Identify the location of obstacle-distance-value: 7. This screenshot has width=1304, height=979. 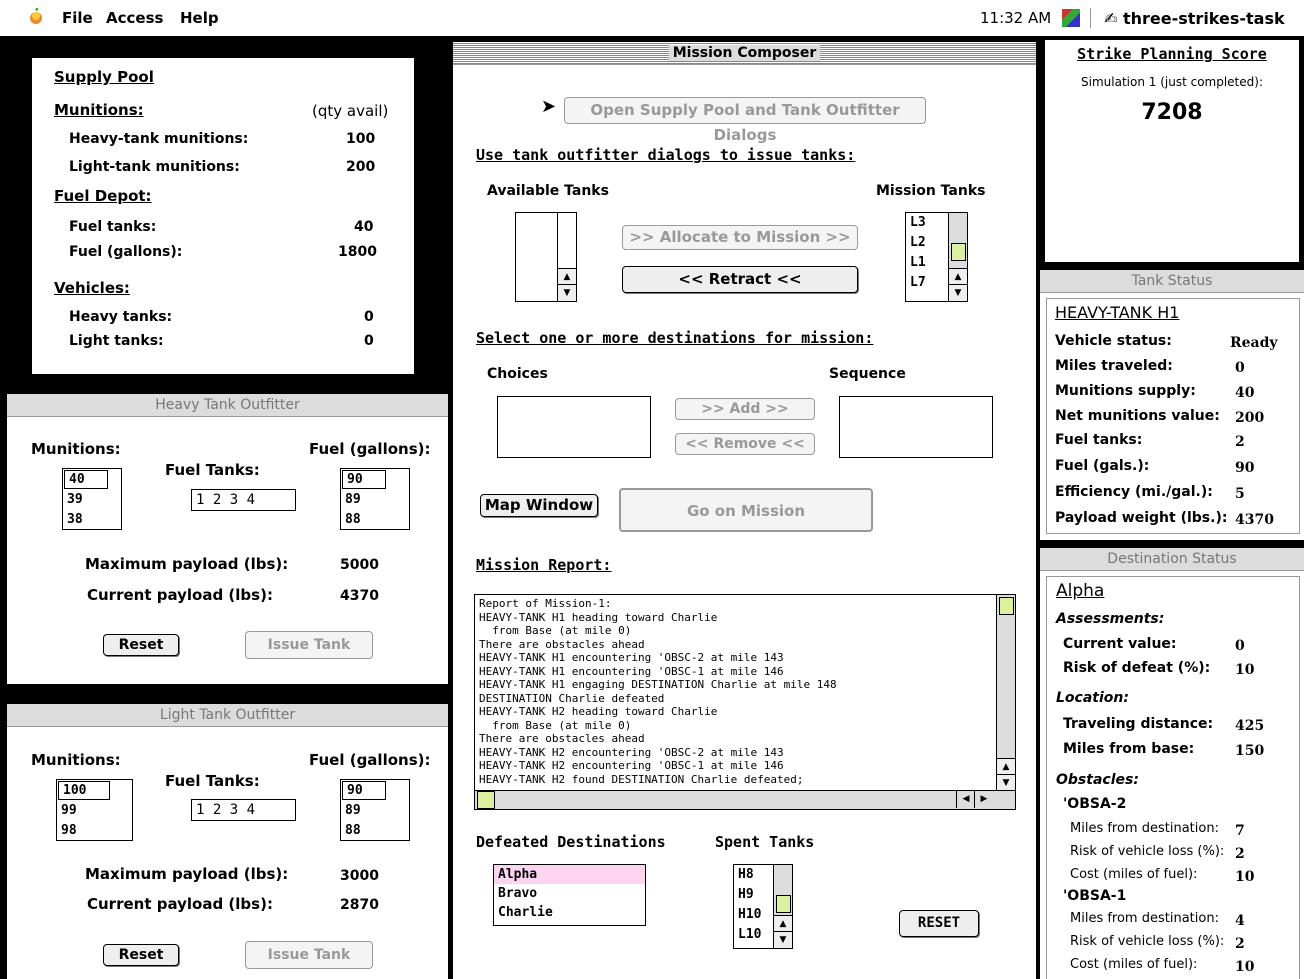
(1240, 831).